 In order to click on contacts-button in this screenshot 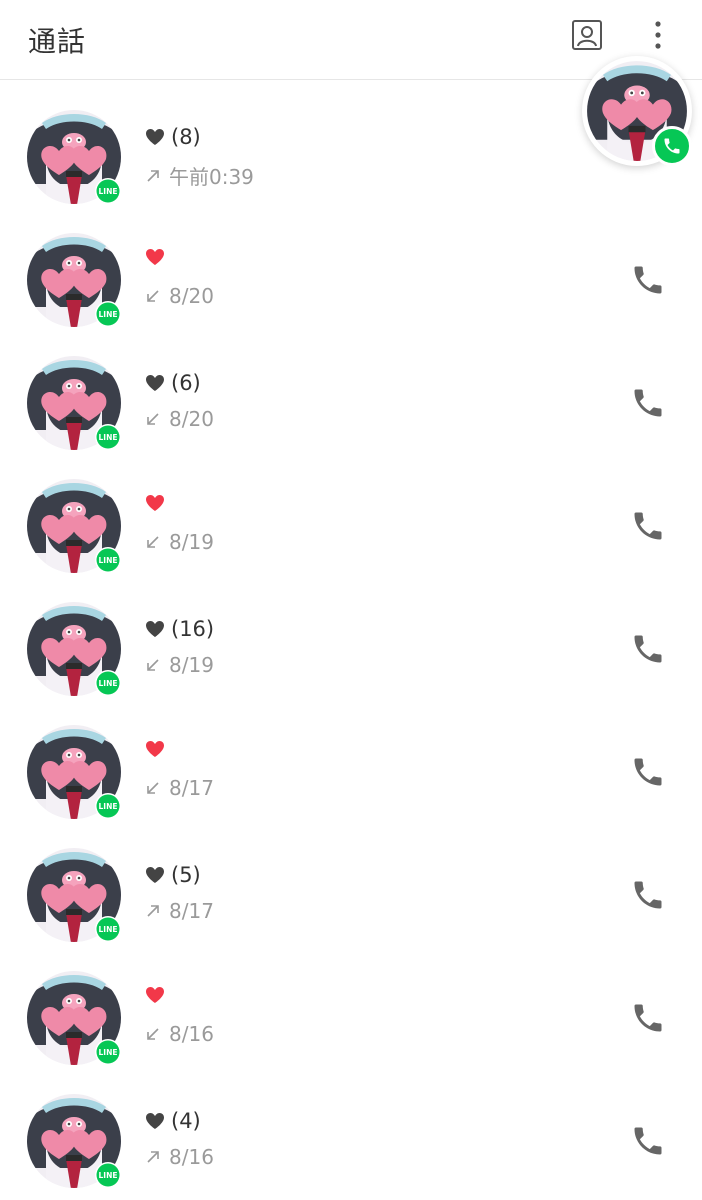, I will do `click(587, 35)`.